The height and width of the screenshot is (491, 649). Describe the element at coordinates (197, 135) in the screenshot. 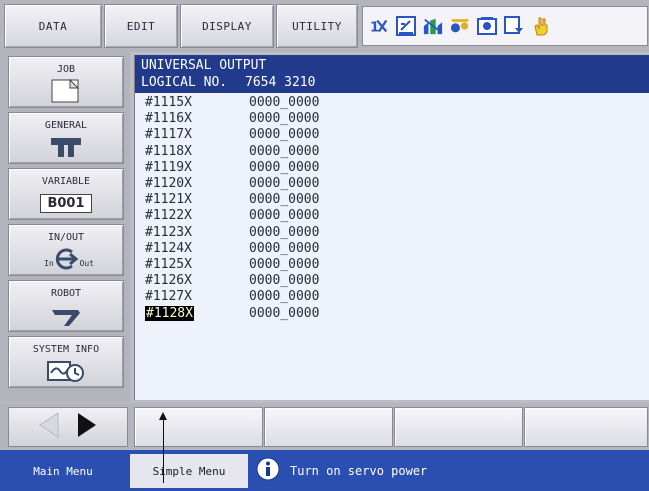

I see `signal-number: #1117X` at that location.